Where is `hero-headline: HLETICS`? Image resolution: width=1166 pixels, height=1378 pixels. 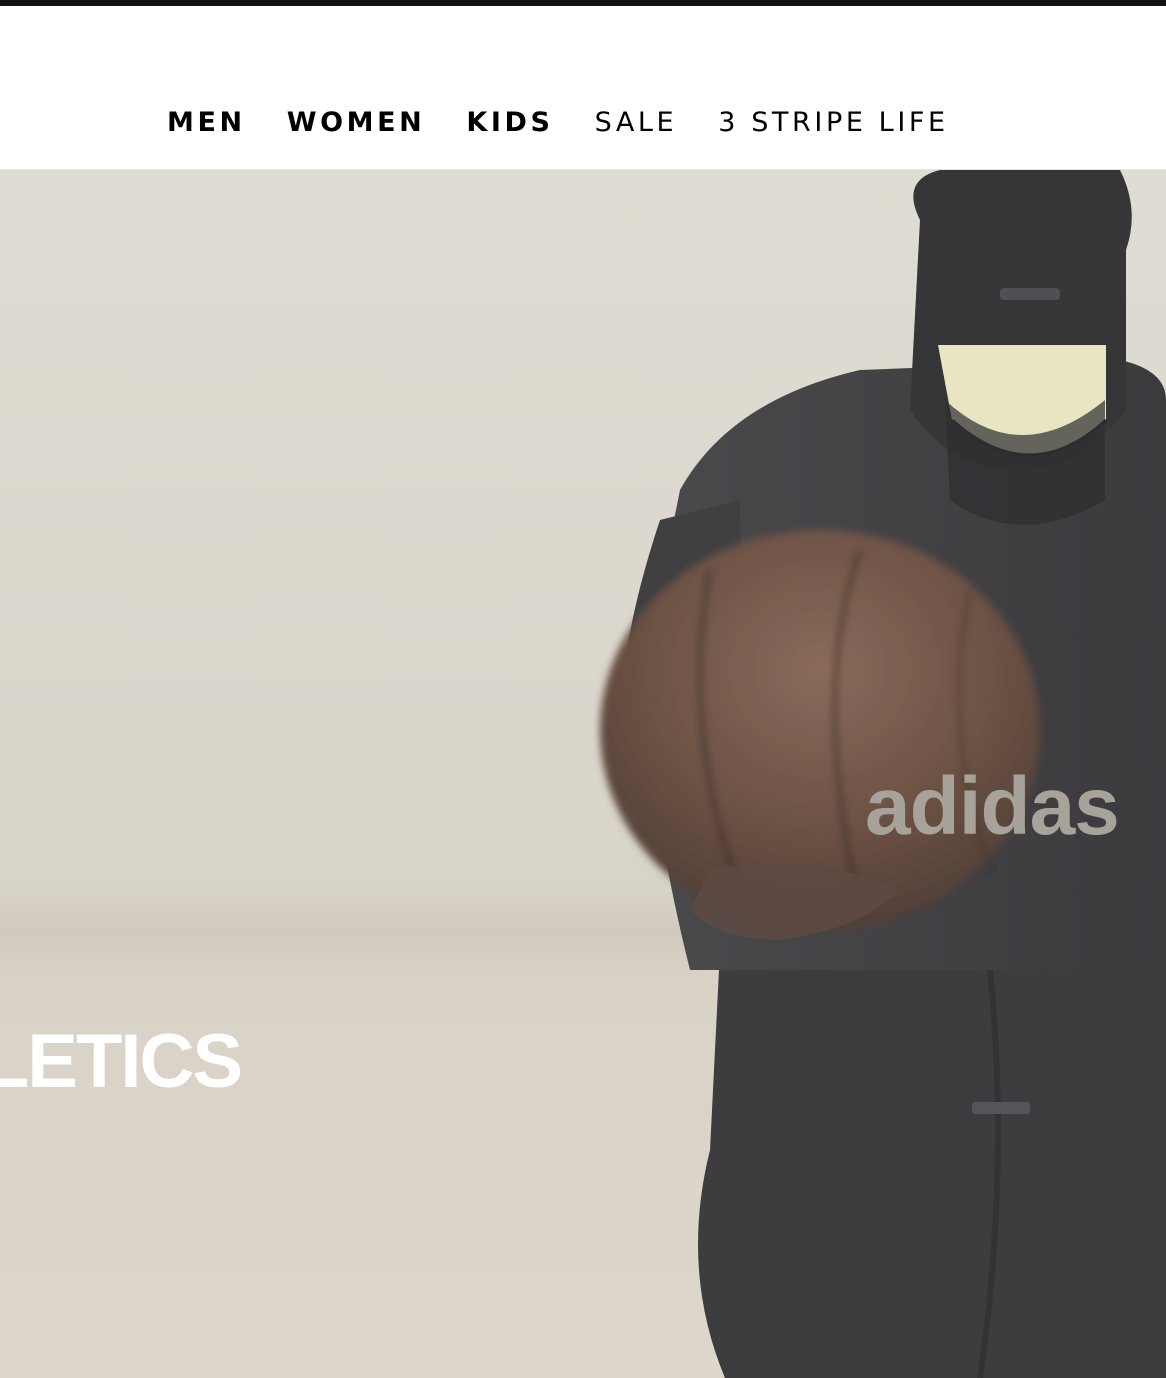 hero-headline: HLETICS is located at coordinates (121, 1061).